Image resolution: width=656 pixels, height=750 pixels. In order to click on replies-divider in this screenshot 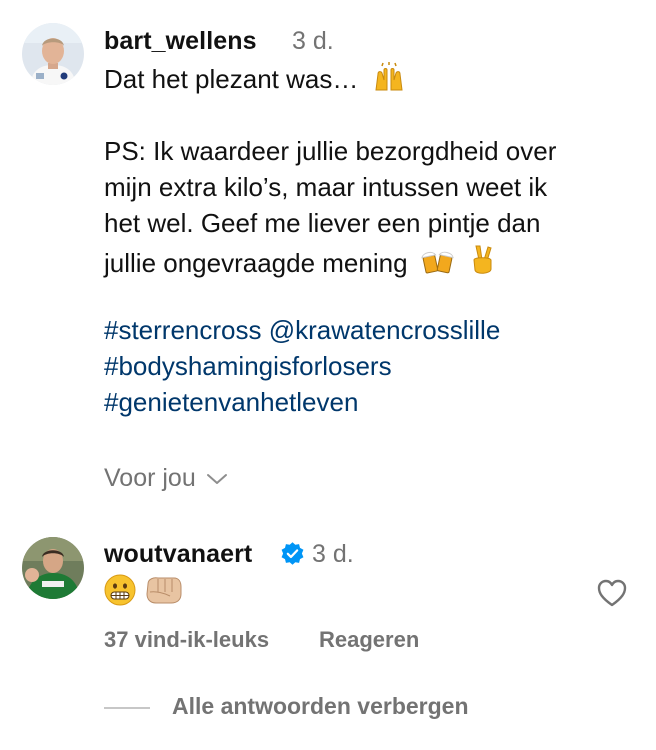, I will do `click(127, 708)`.